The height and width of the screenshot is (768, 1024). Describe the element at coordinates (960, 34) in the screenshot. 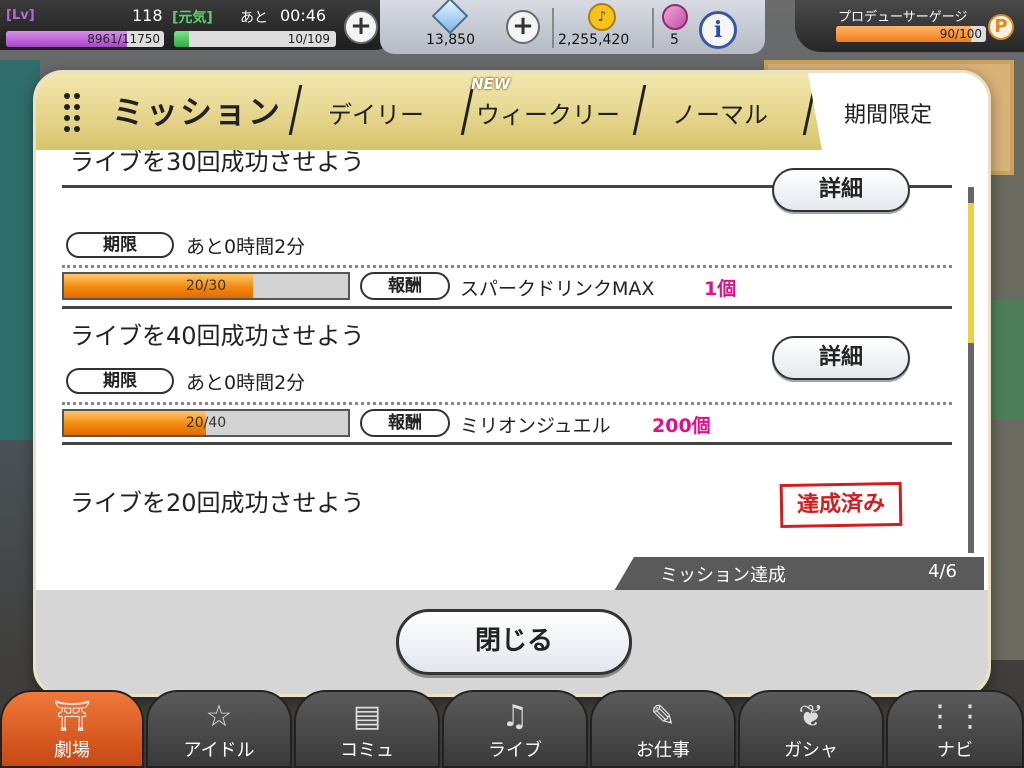

I see `producer-gauge-text: 90/100` at that location.